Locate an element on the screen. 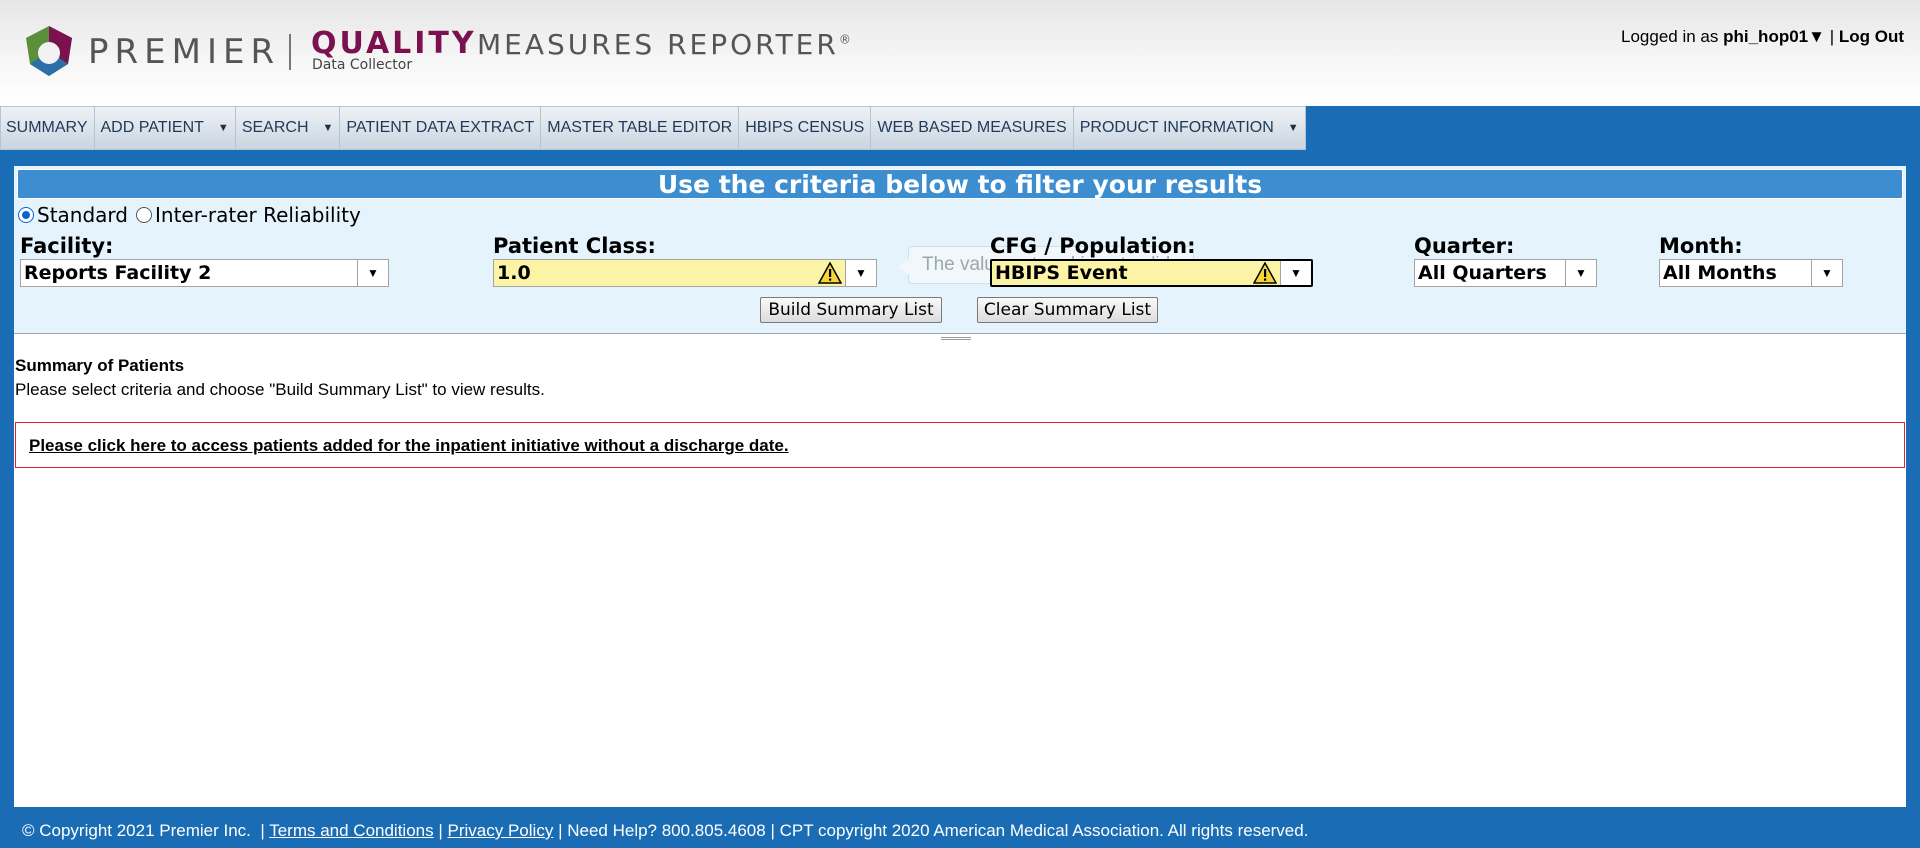 Image resolution: width=1920 pixels, height=848 pixels. nav-web-based-measures-label: WEB BASED MEASURES is located at coordinates (971, 128).